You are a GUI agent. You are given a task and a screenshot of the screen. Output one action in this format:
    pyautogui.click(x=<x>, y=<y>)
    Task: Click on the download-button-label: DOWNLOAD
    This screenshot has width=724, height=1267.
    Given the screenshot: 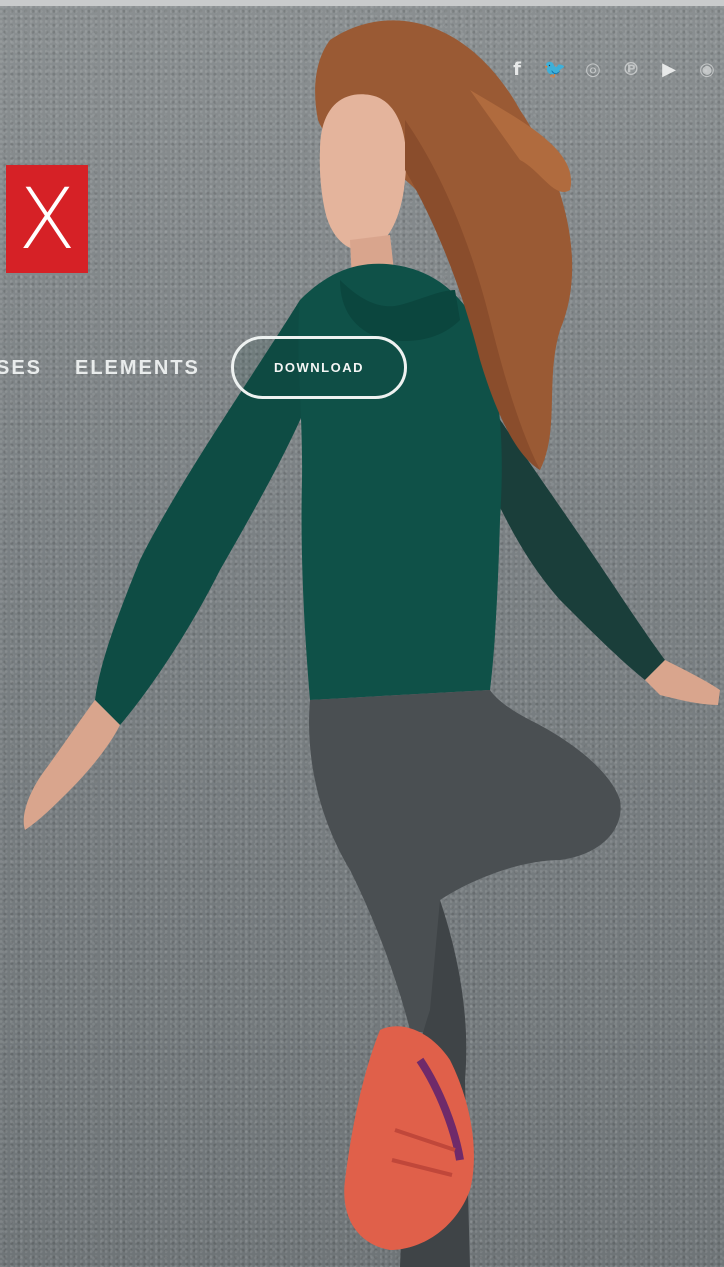 What is the action you would take?
    pyautogui.click(x=319, y=367)
    